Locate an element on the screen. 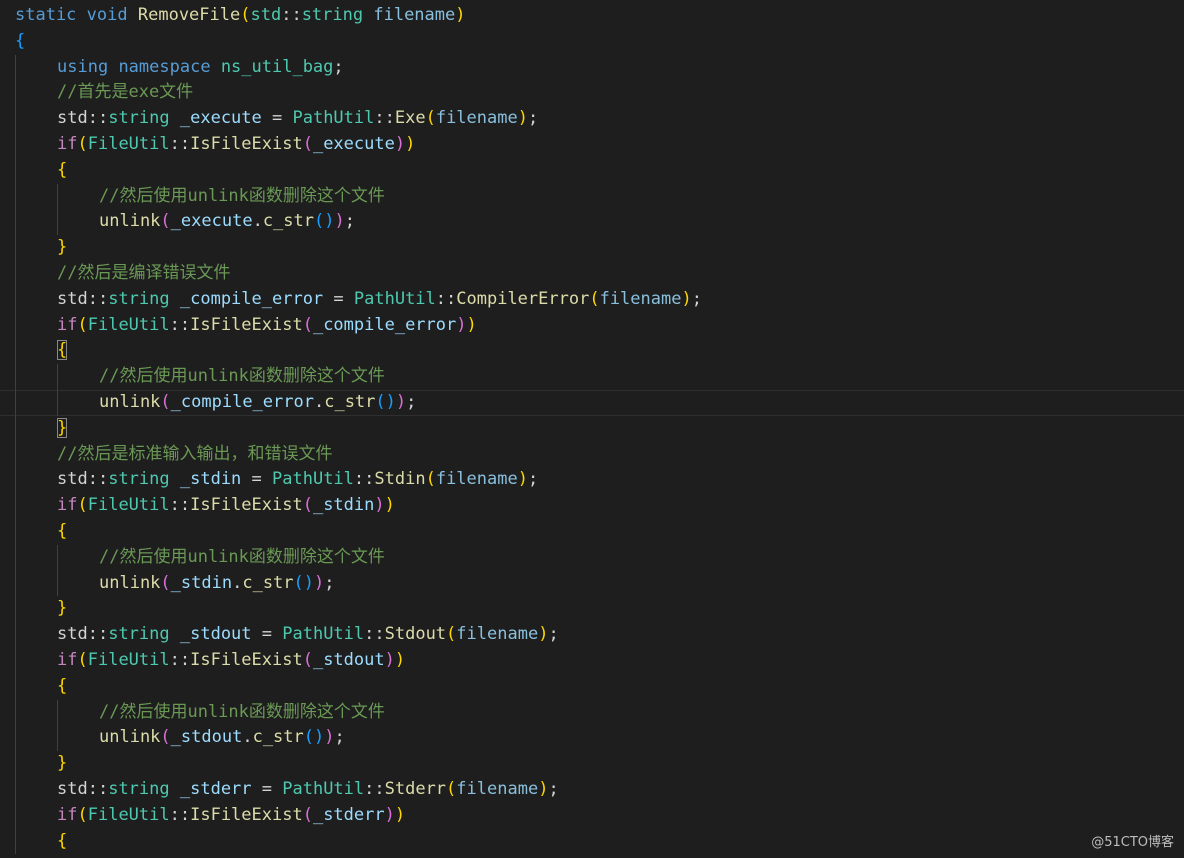  code-token: PathUtil is located at coordinates (333, 118).